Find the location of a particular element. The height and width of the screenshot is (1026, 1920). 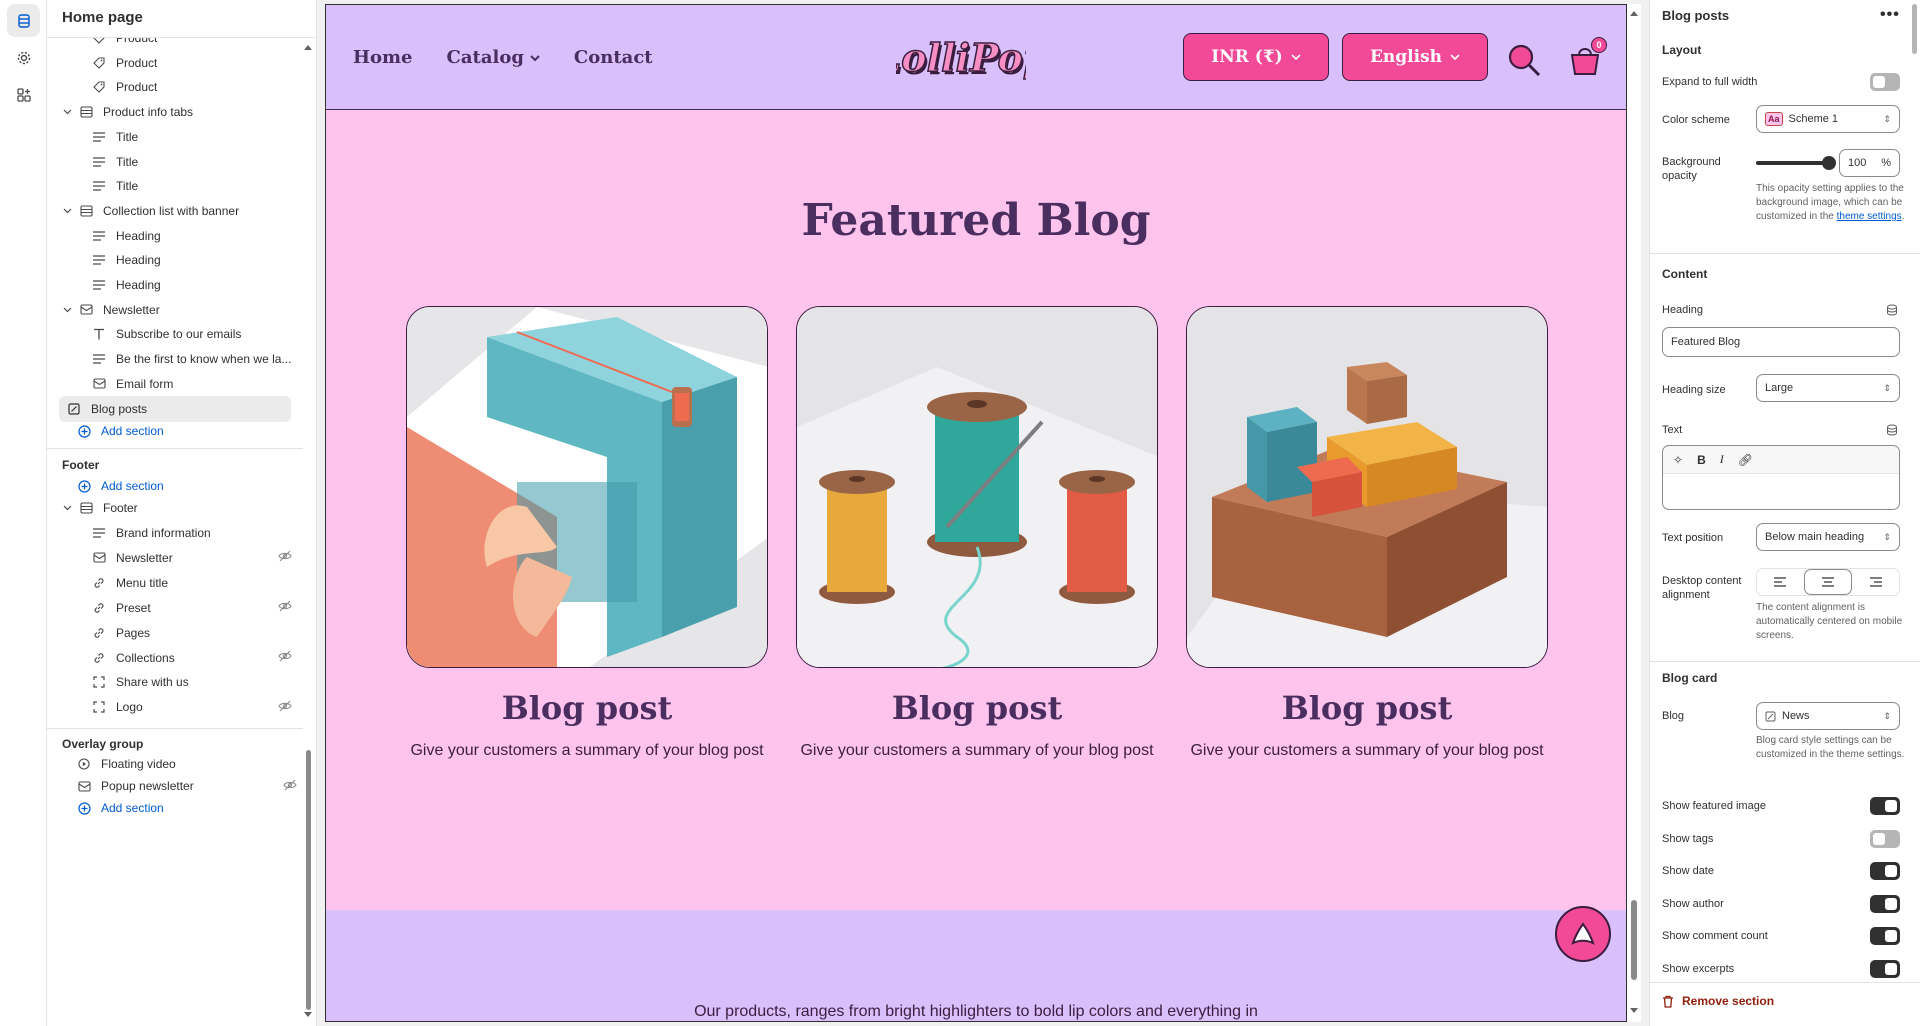

preview-scrollbar is located at coordinates (1634, 513).